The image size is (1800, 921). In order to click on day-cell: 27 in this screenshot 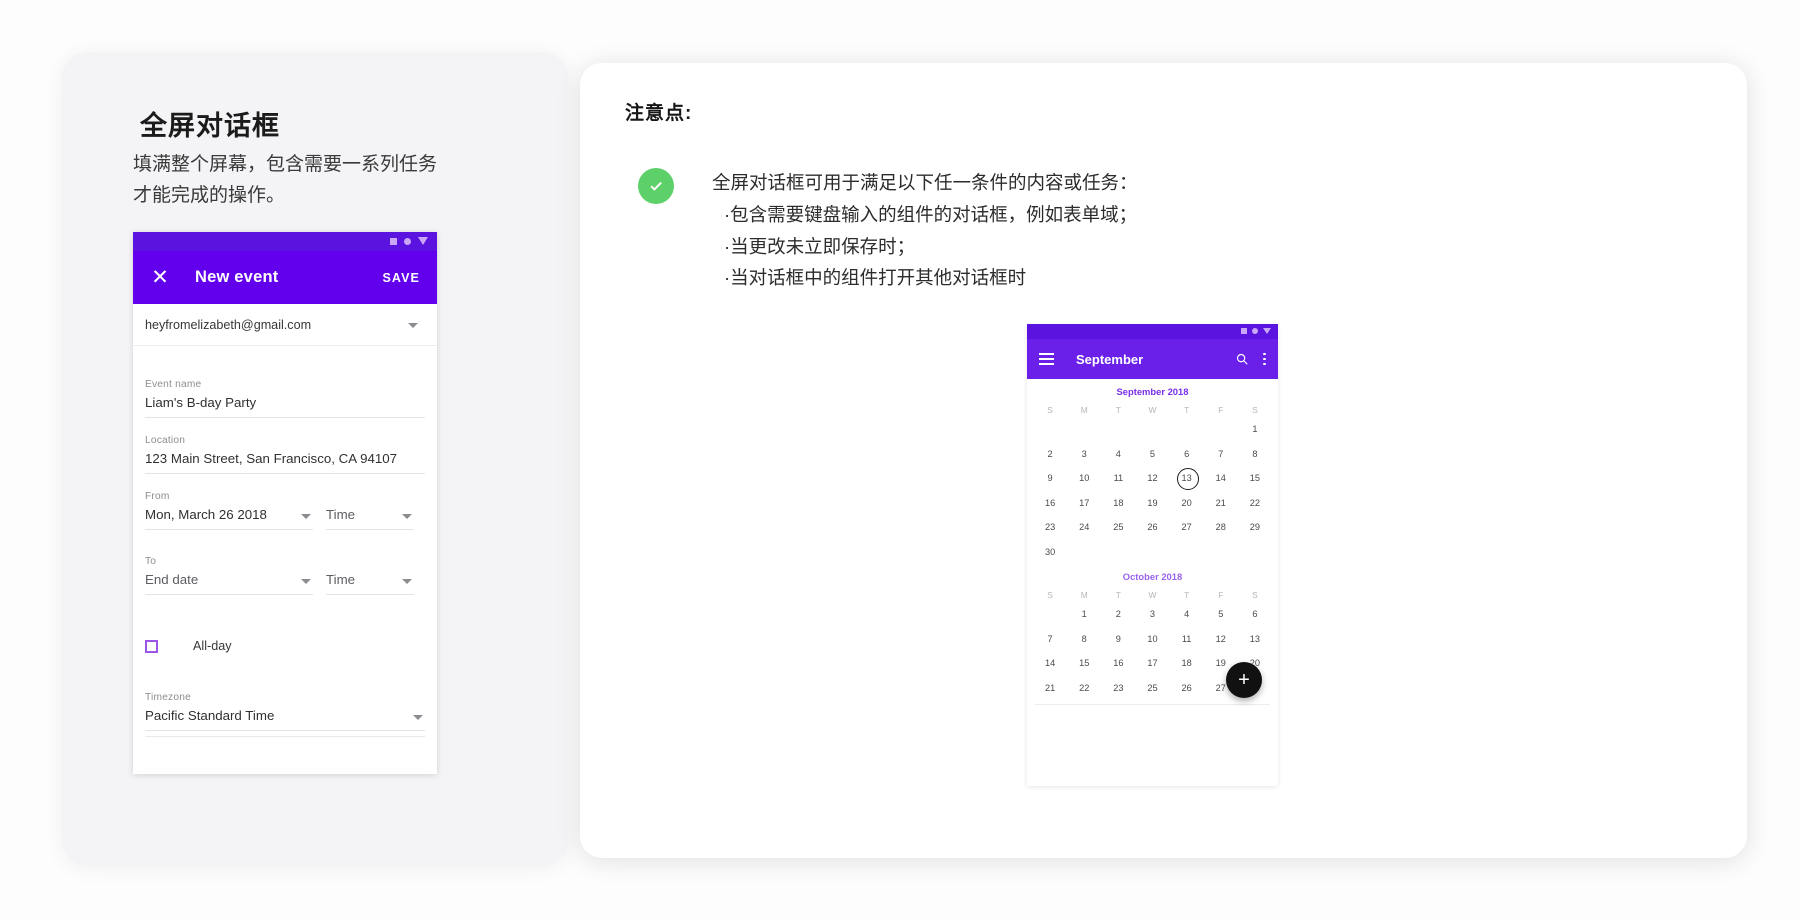, I will do `click(1187, 527)`.